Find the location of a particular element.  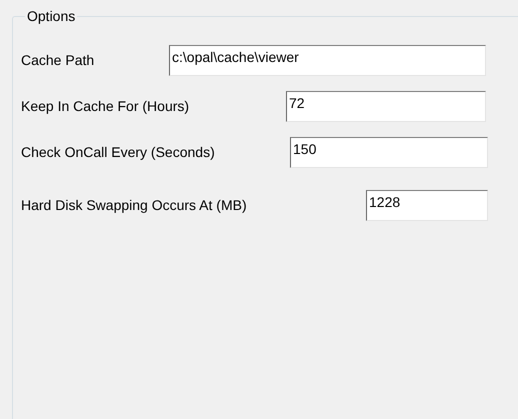

text-field: 72 is located at coordinates (386, 106).